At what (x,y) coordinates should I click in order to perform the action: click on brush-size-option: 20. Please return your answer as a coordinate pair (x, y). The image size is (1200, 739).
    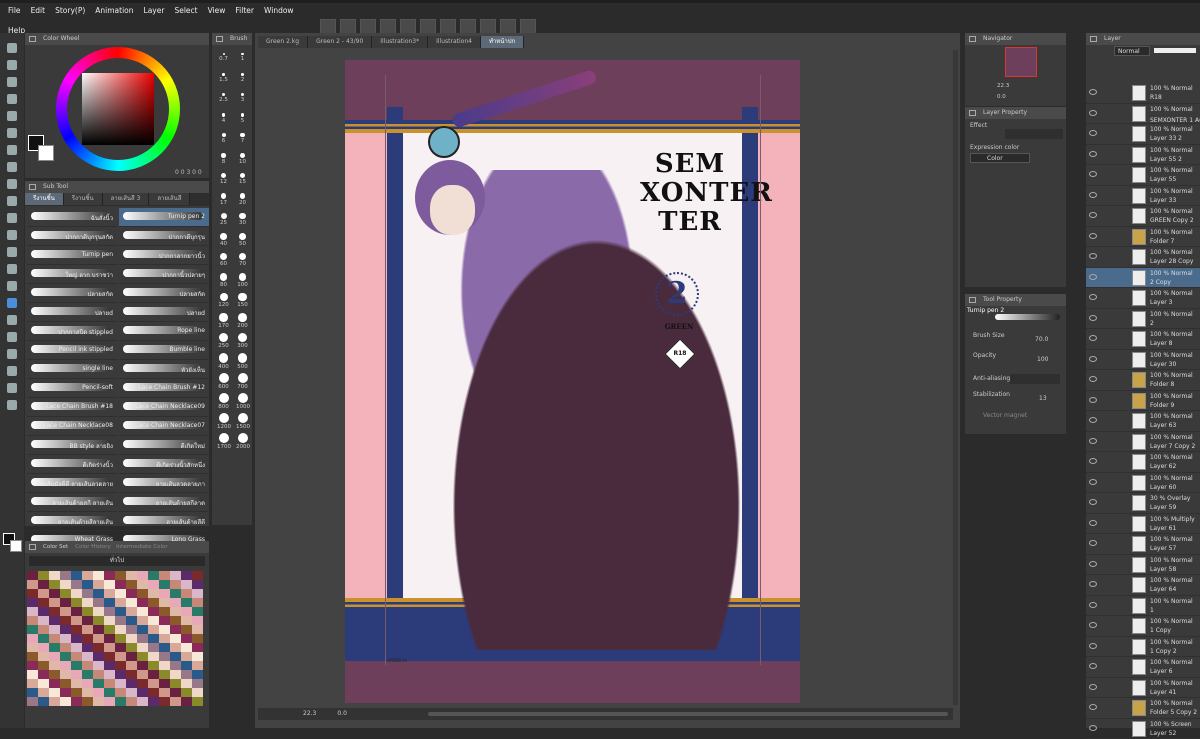
    Looking at the image, I should click on (242, 199).